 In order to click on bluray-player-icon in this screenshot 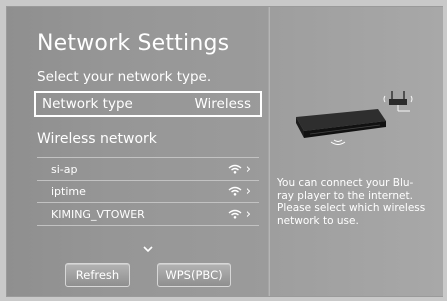, I will do `click(341, 127)`.